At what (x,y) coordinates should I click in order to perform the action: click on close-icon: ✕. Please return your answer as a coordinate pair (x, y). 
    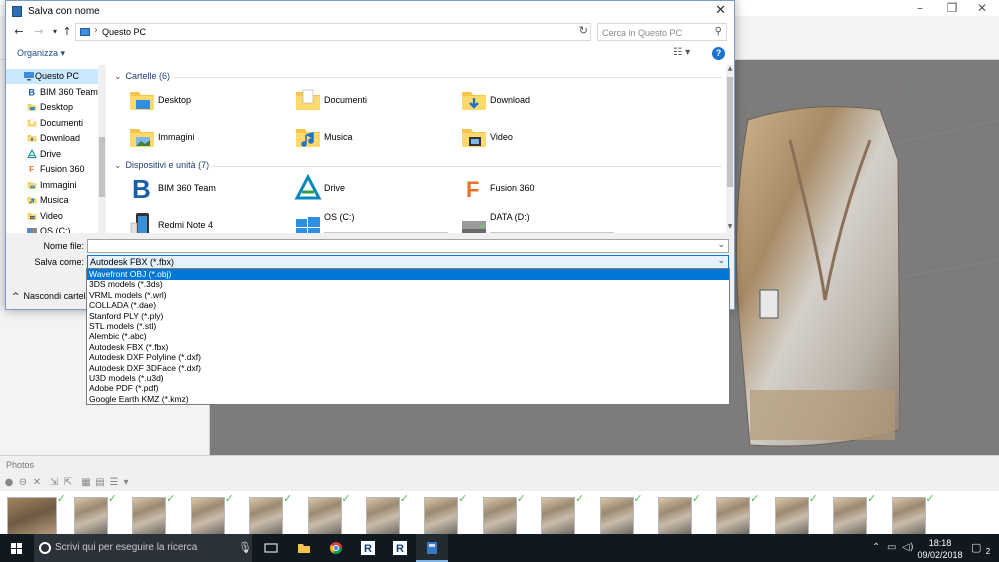
    Looking at the image, I should click on (720, 10).